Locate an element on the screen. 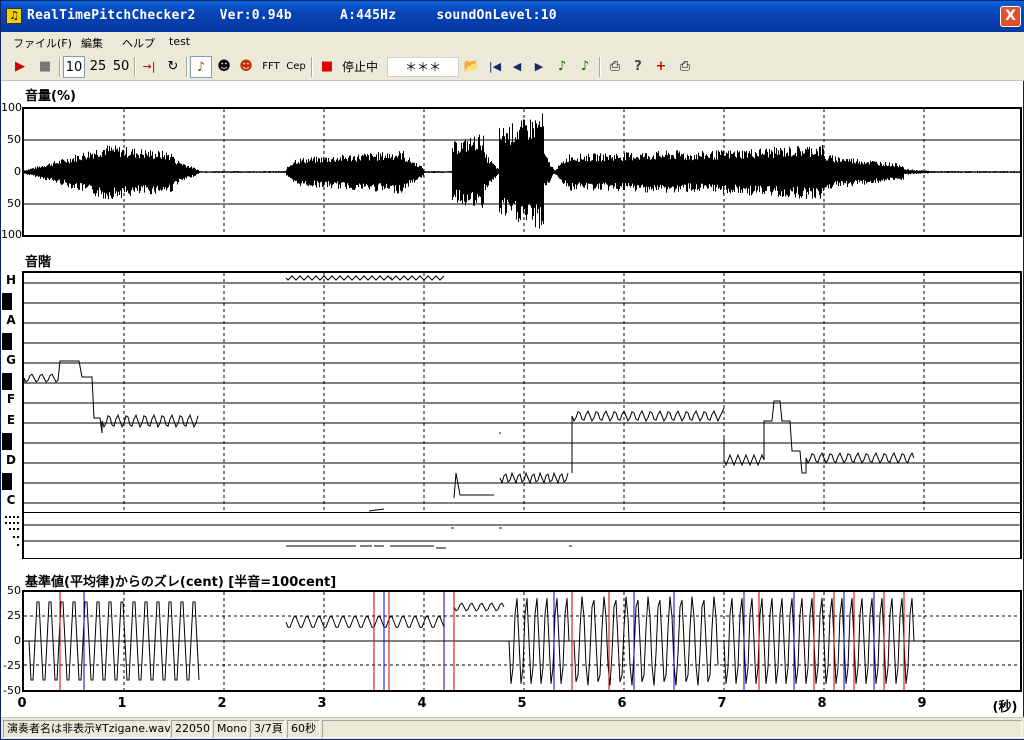  person-icon: ☻ is located at coordinates (224, 67).